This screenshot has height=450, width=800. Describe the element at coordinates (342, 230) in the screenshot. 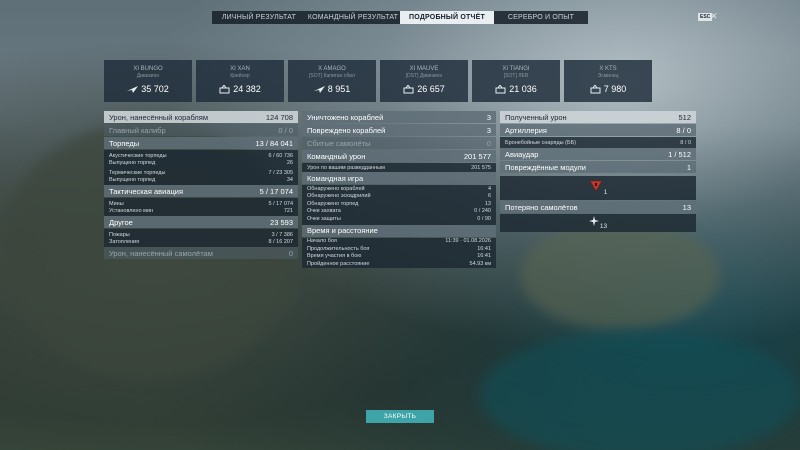

I see `section-title: Время и расстояние` at that location.